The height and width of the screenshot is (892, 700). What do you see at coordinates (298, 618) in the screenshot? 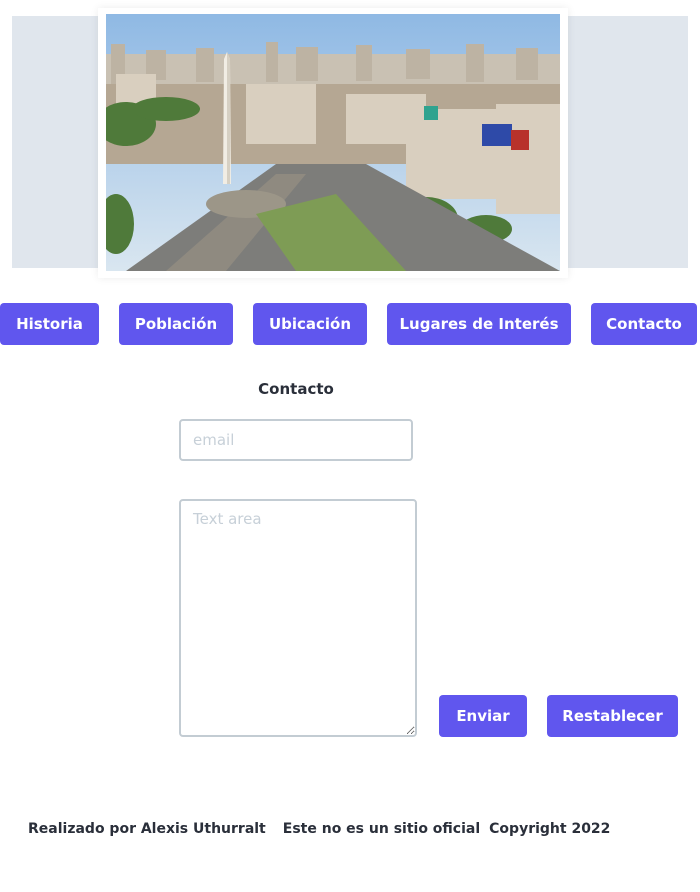
I see `message-textarea` at bounding box center [298, 618].